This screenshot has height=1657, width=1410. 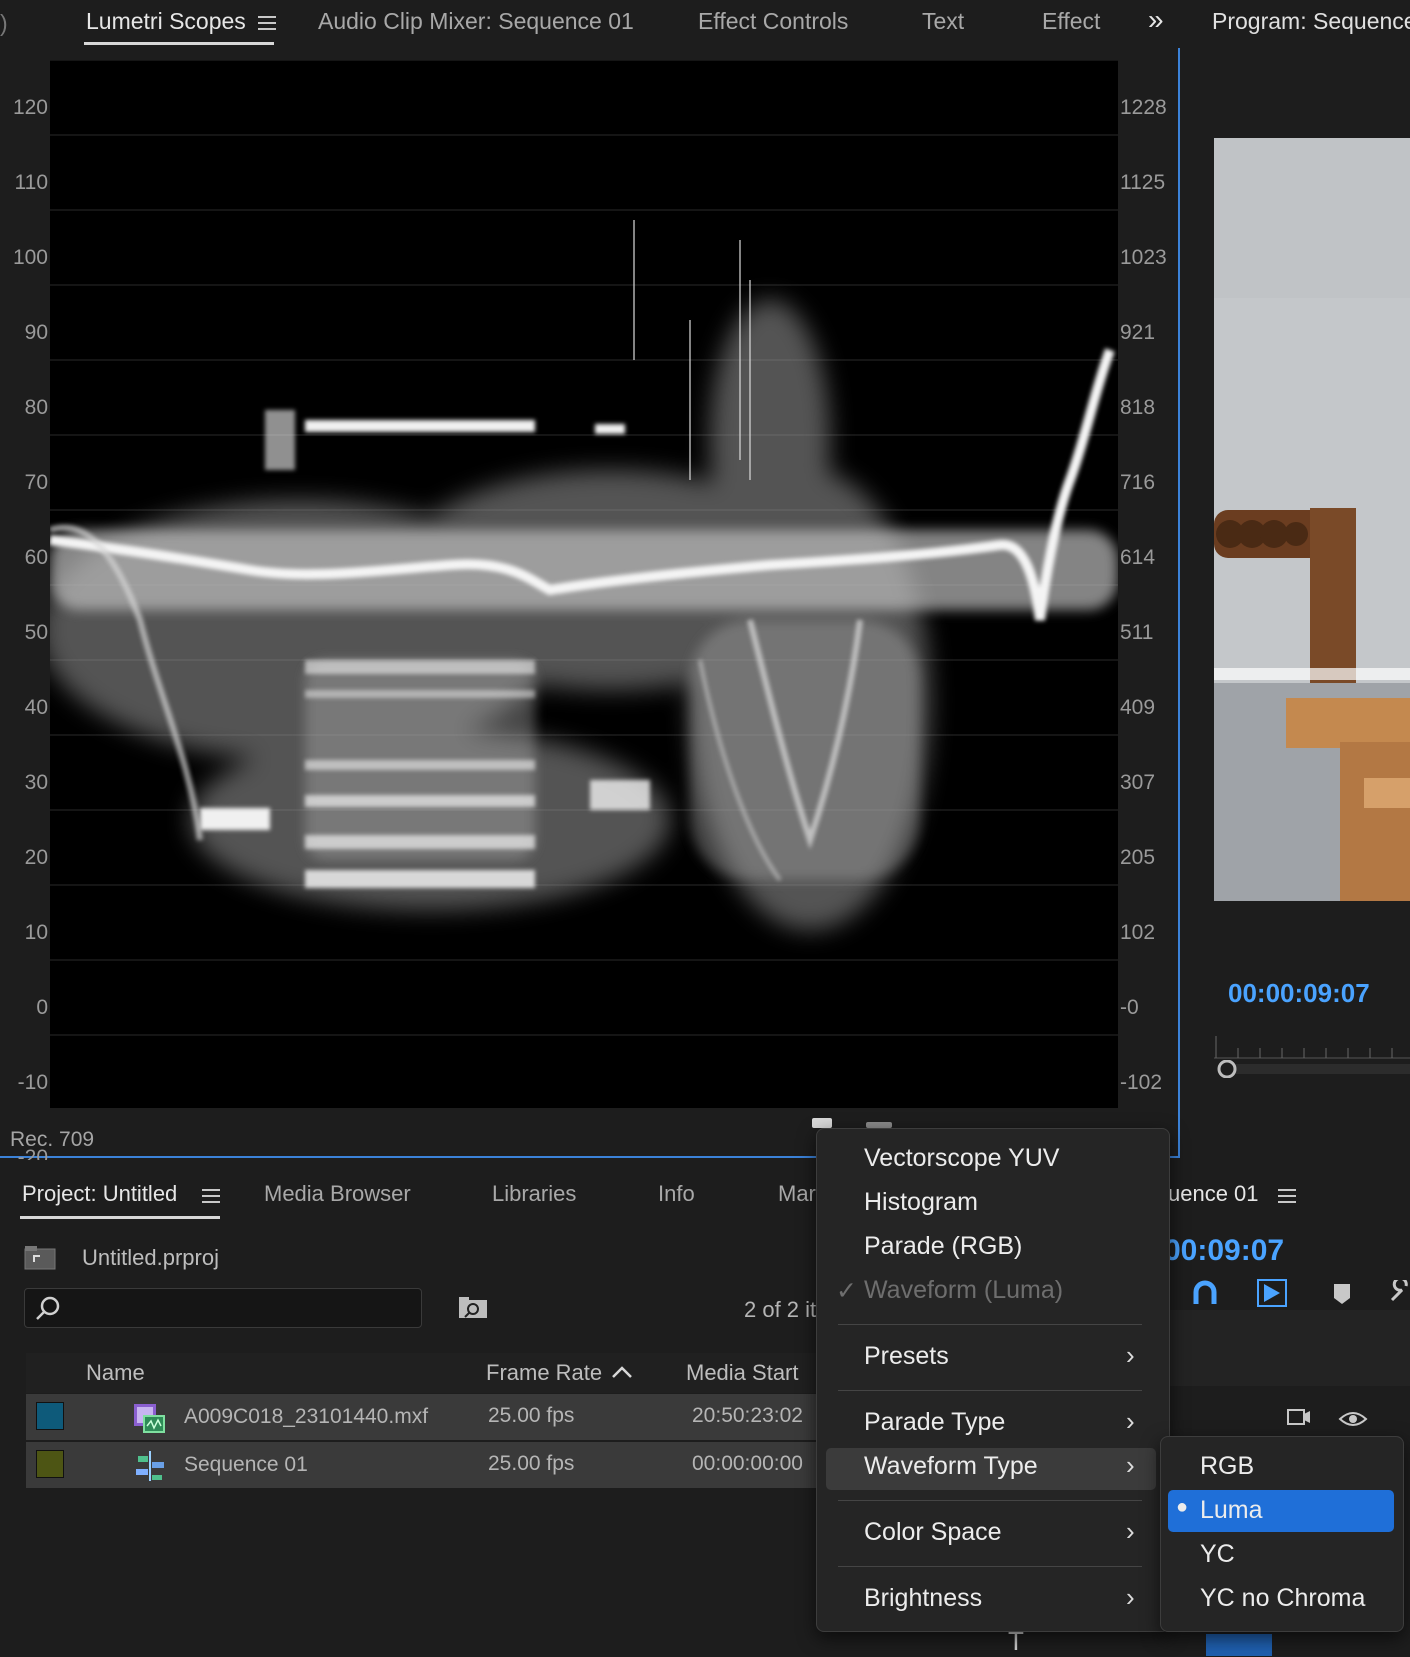 What do you see at coordinates (223, 1308) in the screenshot?
I see `project-search-input` at bounding box center [223, 1308].